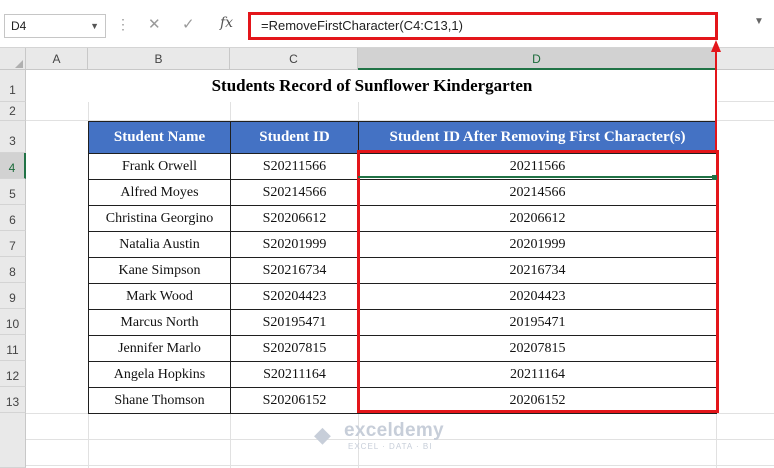  What do you see at coordinates (94, 26) in the screenshot?
I see `chevron-down-icon: ▼` at bounding box center [94, 26].